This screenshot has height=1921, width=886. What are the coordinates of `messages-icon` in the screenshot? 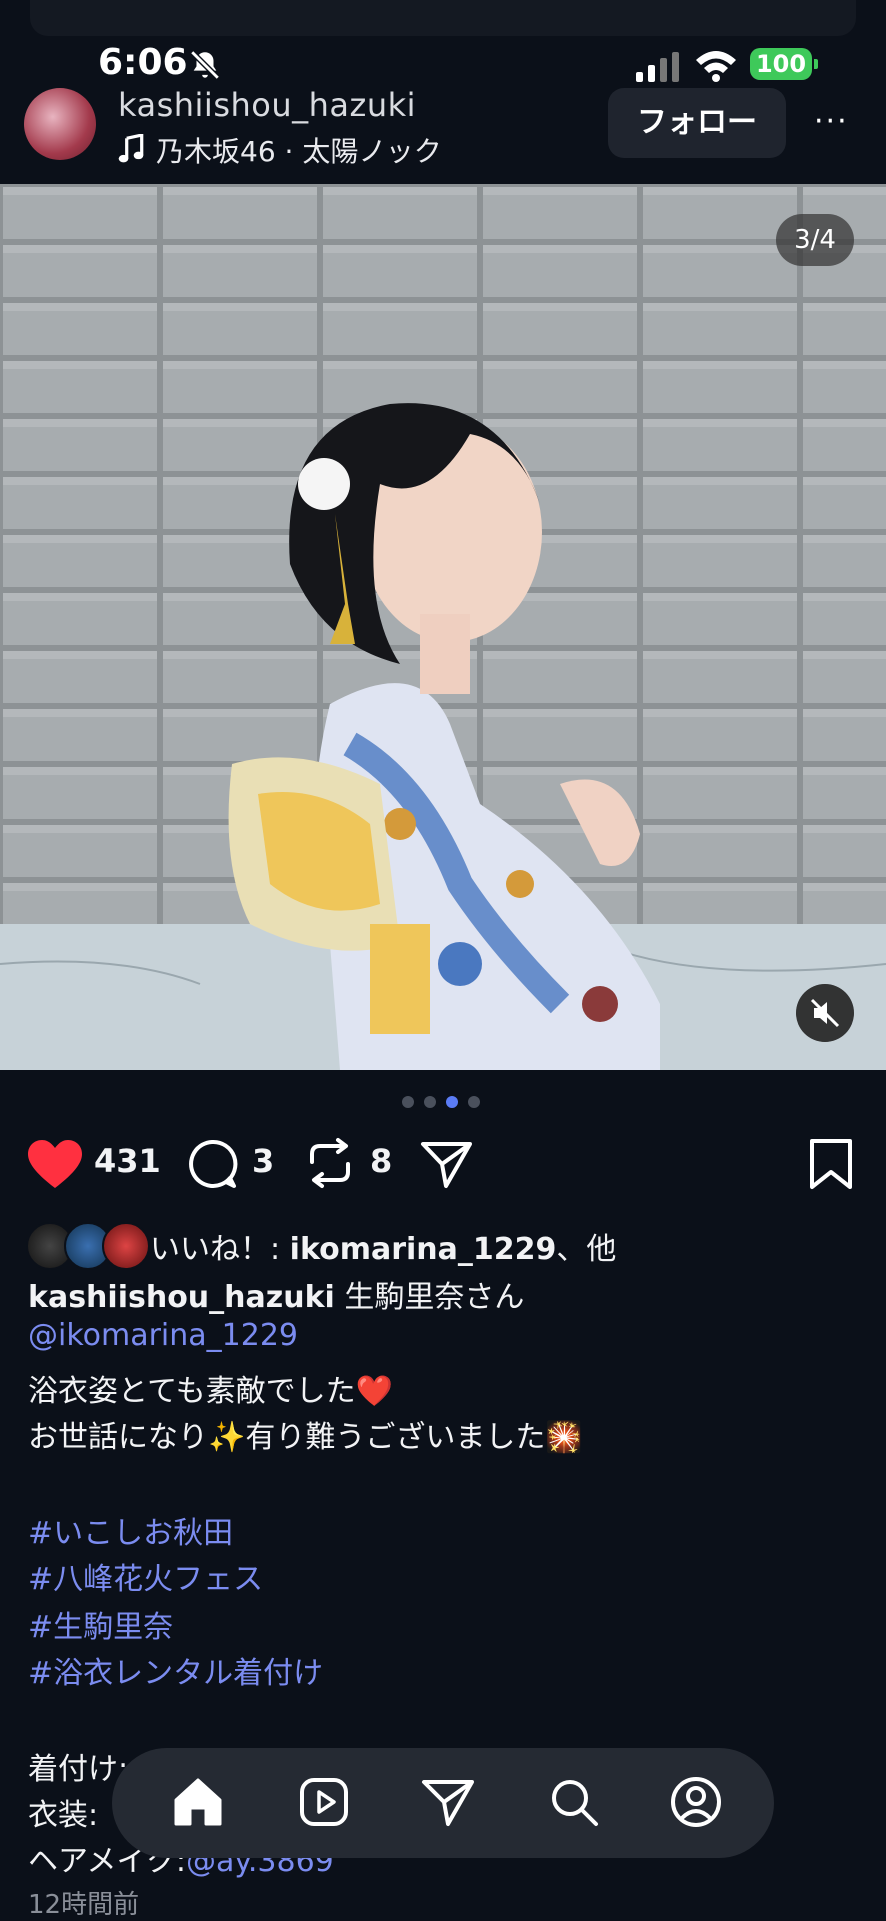 It's located at (448, 1802).